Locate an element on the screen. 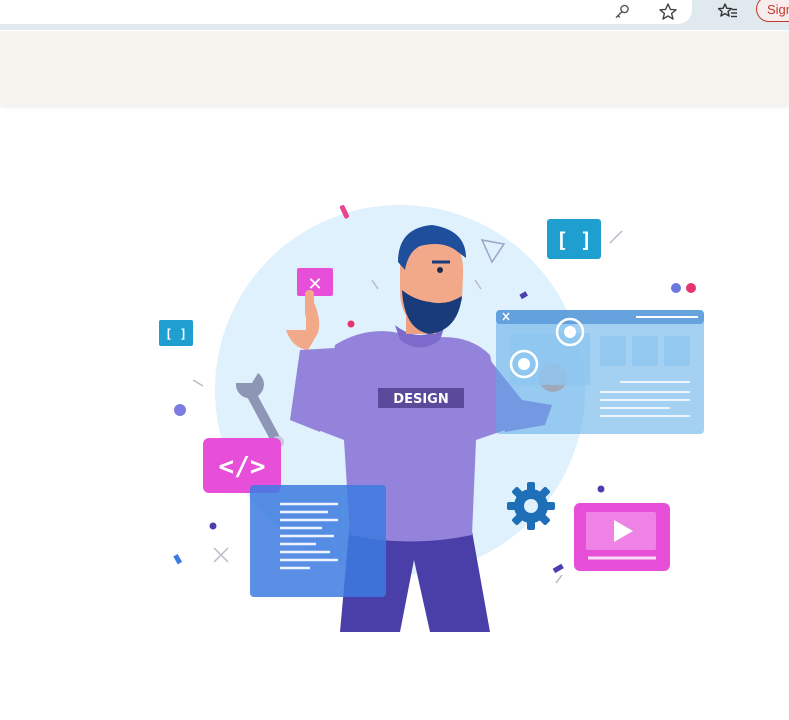 Image resolution: width=789 pixels, height=720 pixels. video-player-badge is located at coordinates (622, 537).